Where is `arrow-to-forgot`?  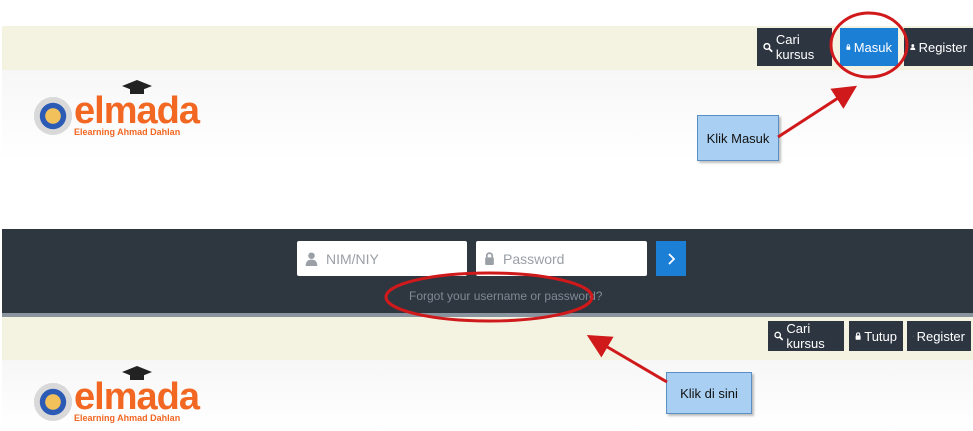 arrow-to-forgot is located at coordinates (627, 359).